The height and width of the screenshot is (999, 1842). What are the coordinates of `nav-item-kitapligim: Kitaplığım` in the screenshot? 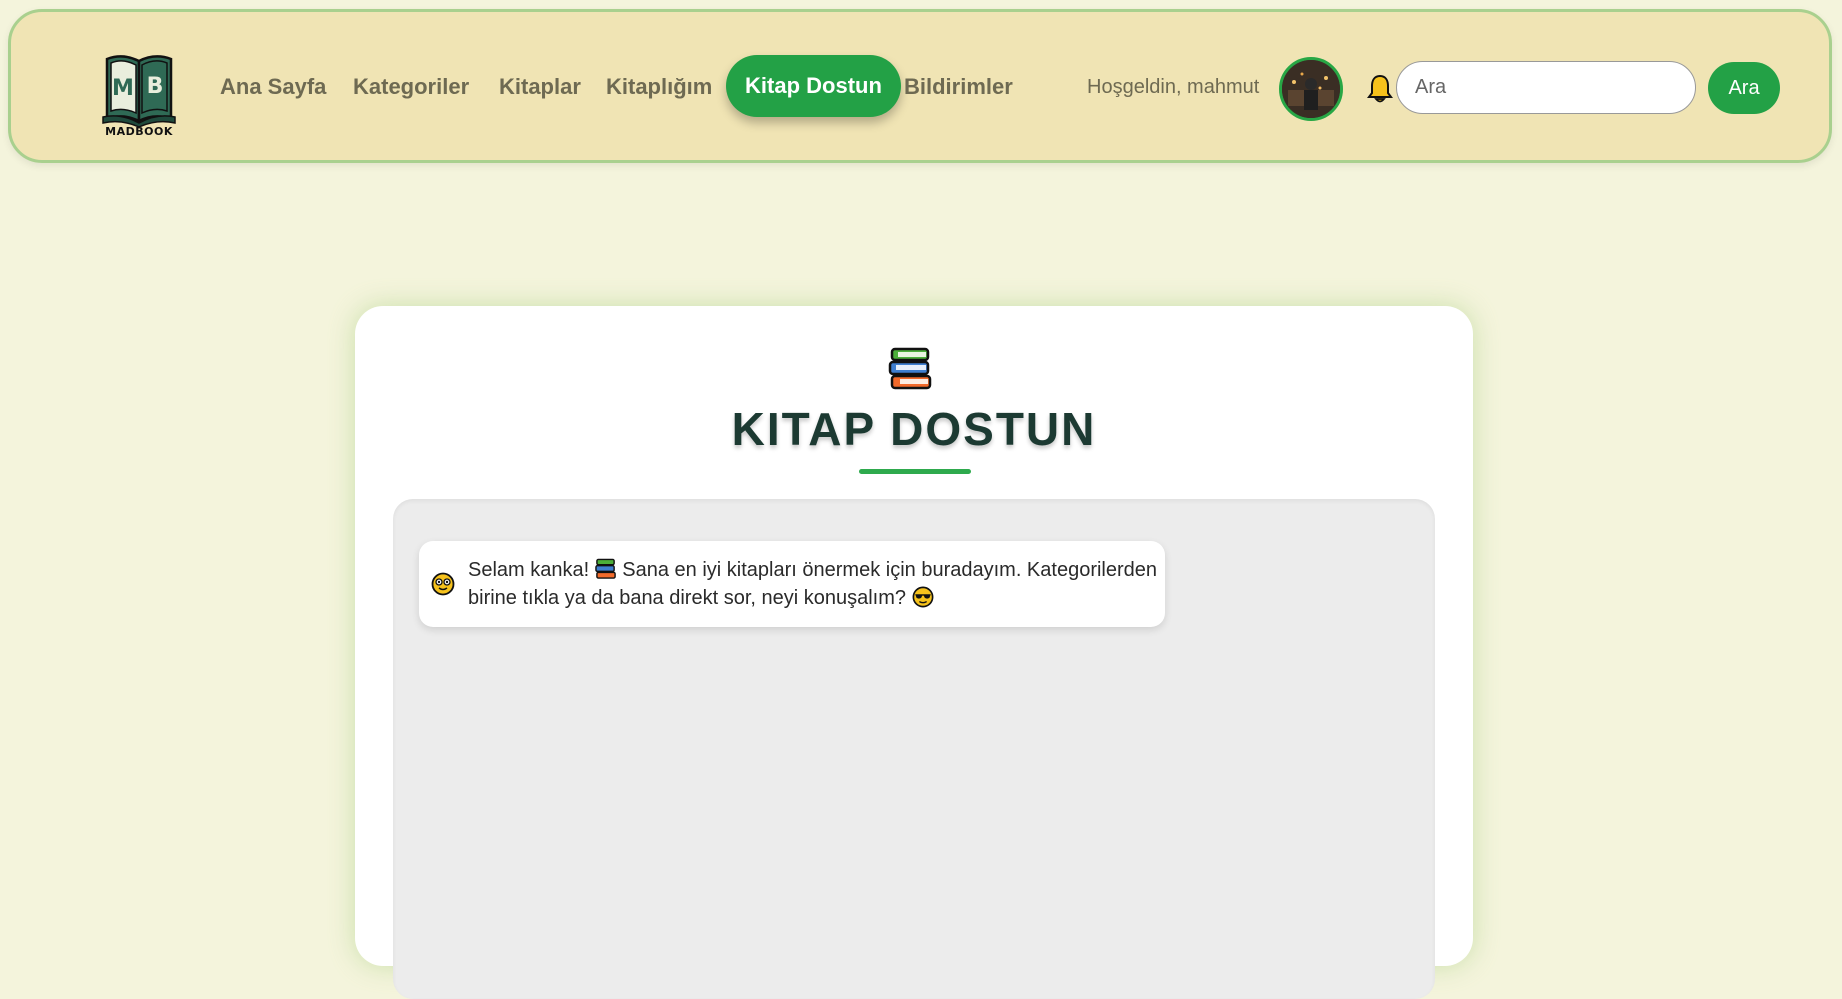 It's located at (659, 87).